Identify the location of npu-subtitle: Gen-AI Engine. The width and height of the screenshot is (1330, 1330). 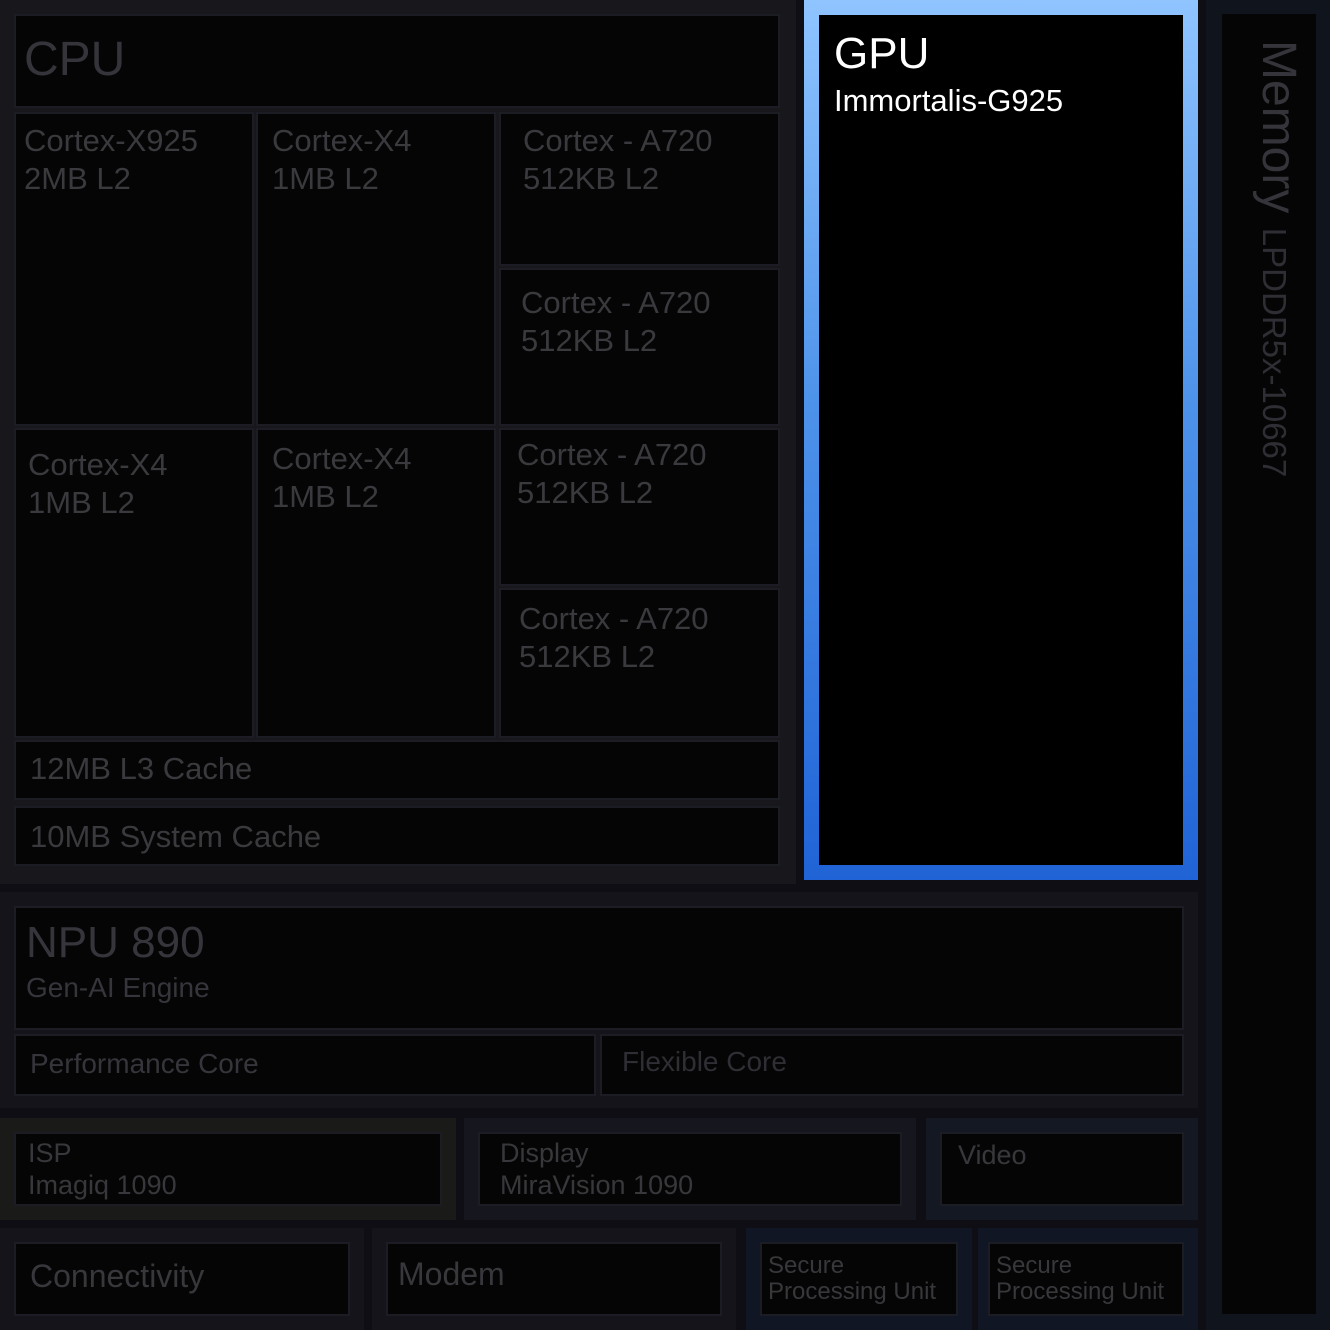
(118, 987).